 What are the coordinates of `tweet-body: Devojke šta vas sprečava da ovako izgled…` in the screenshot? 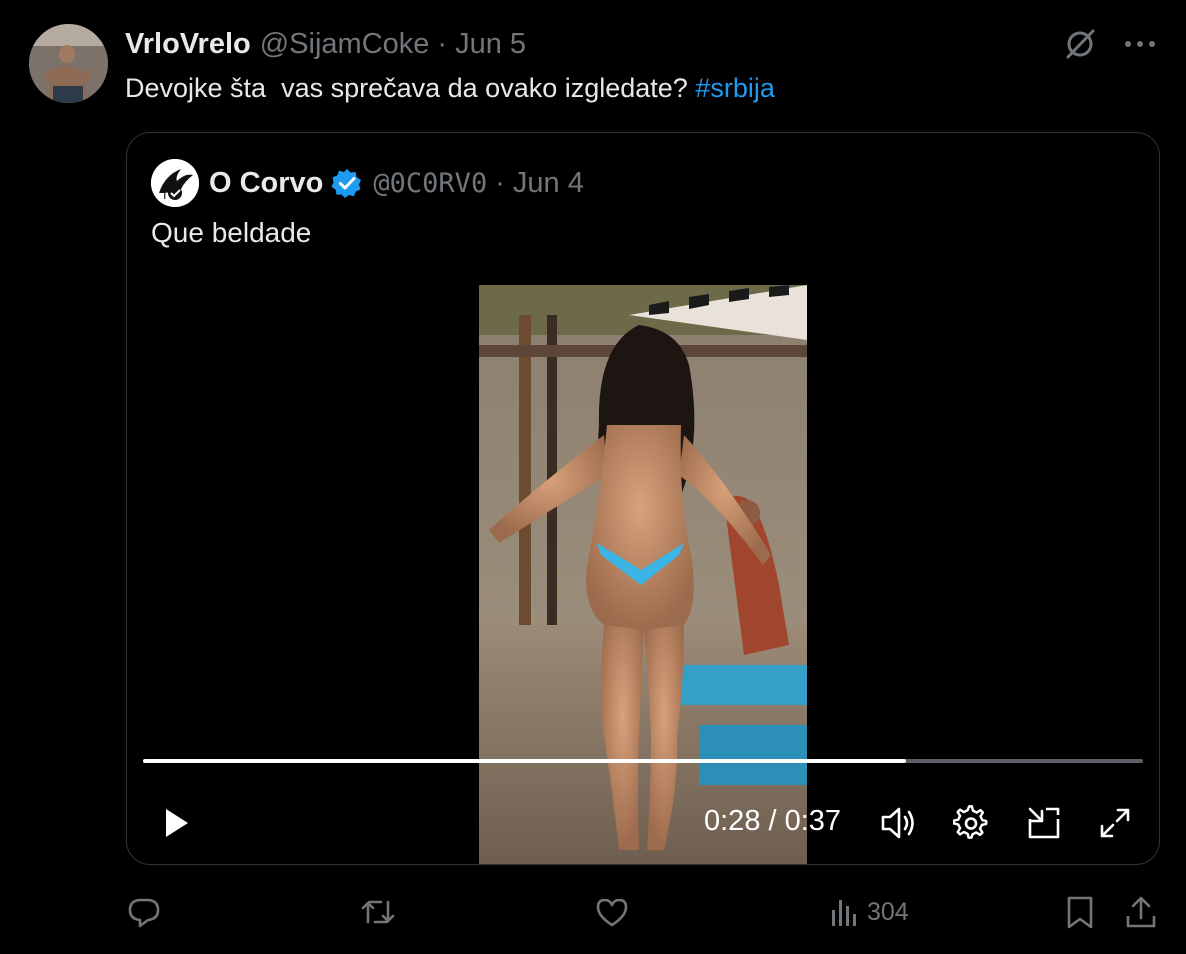 It's located at (410, 88).